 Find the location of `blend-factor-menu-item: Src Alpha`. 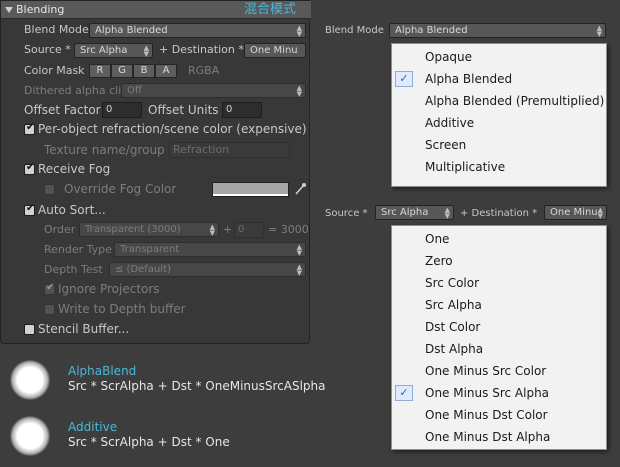

blend-factor-menu-item: Src Alpha is located at coordinates (499, 305).